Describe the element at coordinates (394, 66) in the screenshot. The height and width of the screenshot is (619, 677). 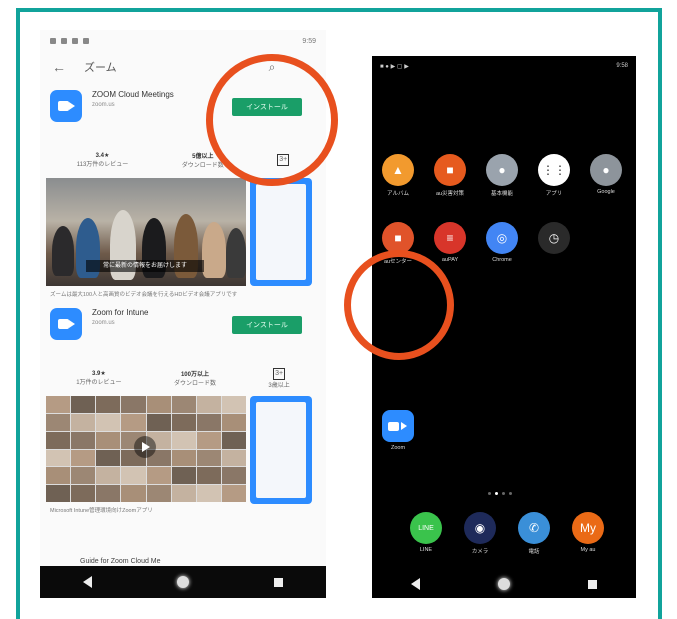
I see `notification-icons: ■ ● ▶ ▢ ▶` at that location.